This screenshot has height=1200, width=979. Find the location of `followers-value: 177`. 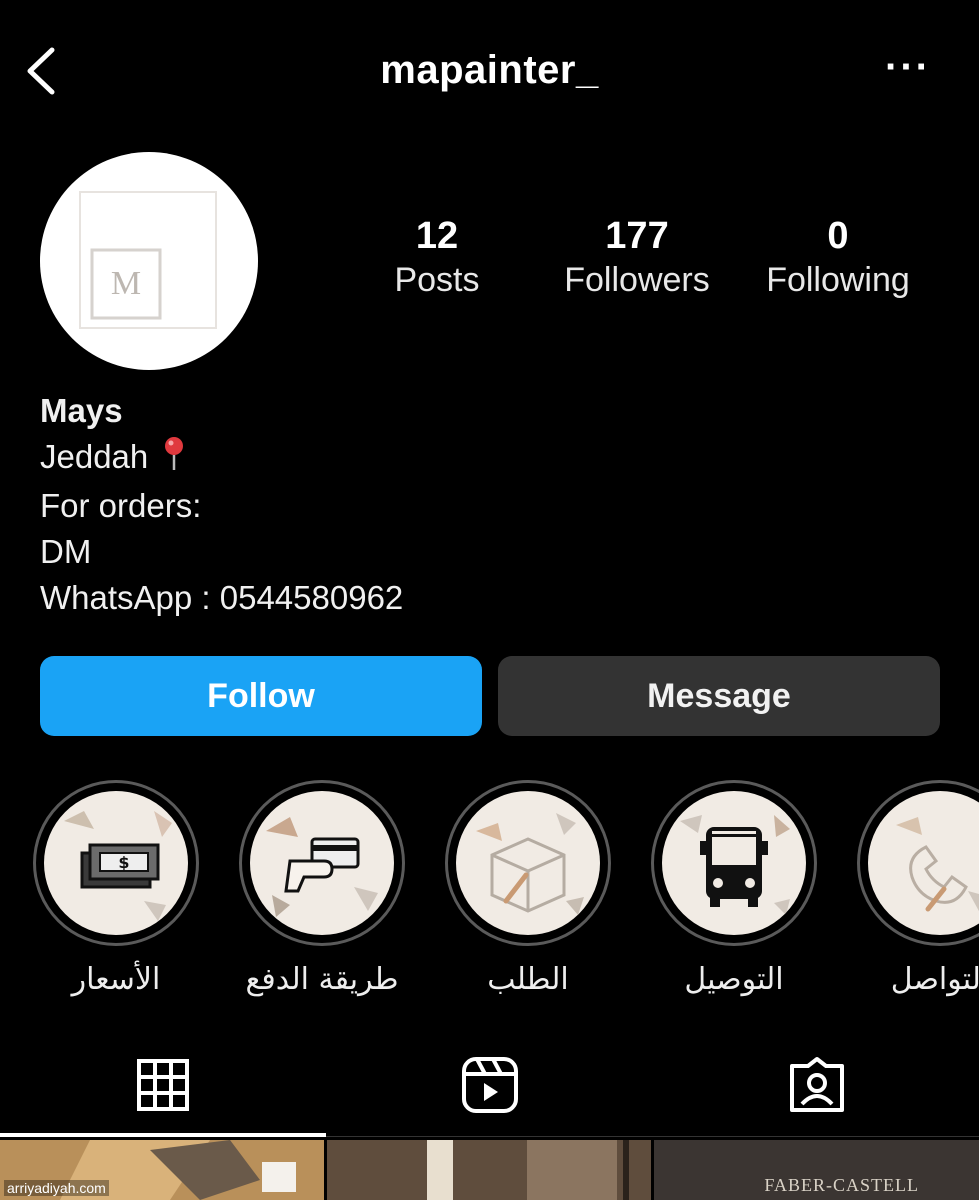

followers-value: 177 is located at coordinates (637, 236).